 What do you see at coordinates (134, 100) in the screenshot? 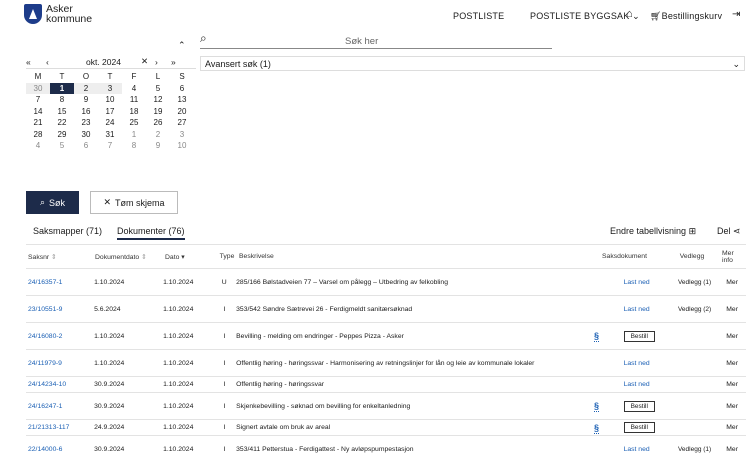
I see `calendar-day: 11` at bounding box center [134, 100].